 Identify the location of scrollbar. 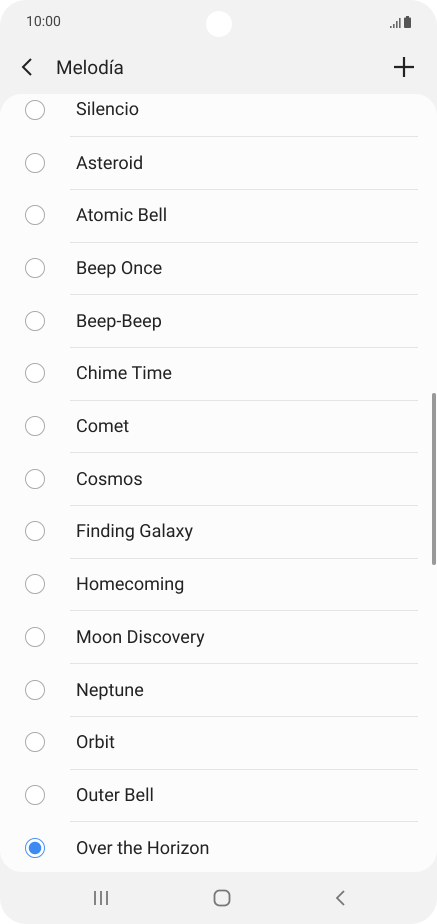
(434, 479).